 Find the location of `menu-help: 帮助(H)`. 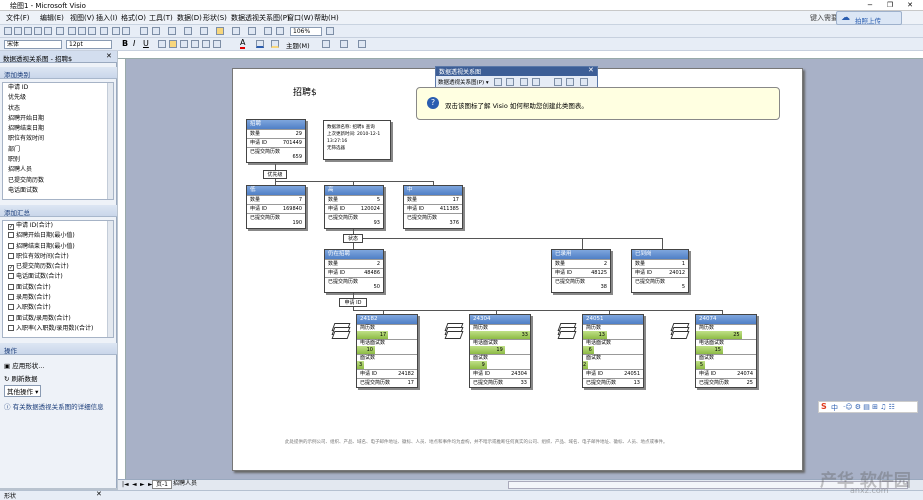

menu-help: 帮助(H) is located at coordinates (326, 18).